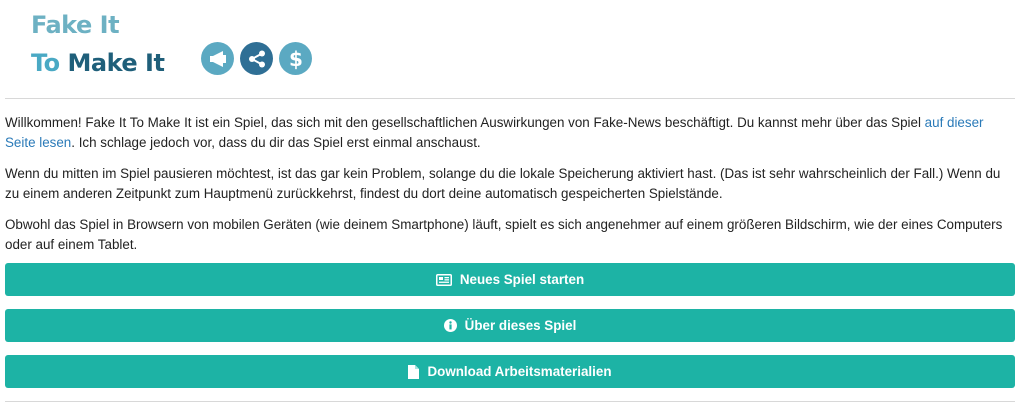 This screenshot has width=1022, height=404. I want to click on download-materials-label: Download Arbeitsmaterialien, so click(519, 371).